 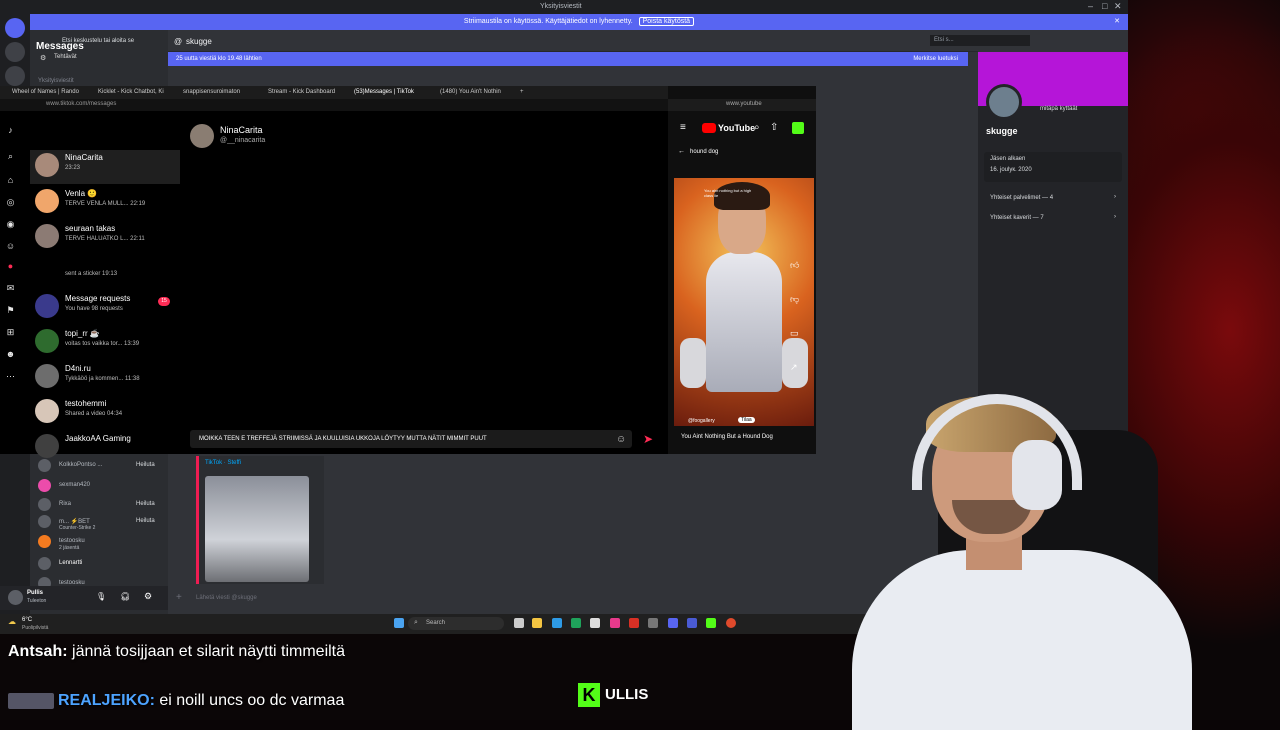 I want to click on subscribe-button: Tilaa, so click(x=746, y=420).